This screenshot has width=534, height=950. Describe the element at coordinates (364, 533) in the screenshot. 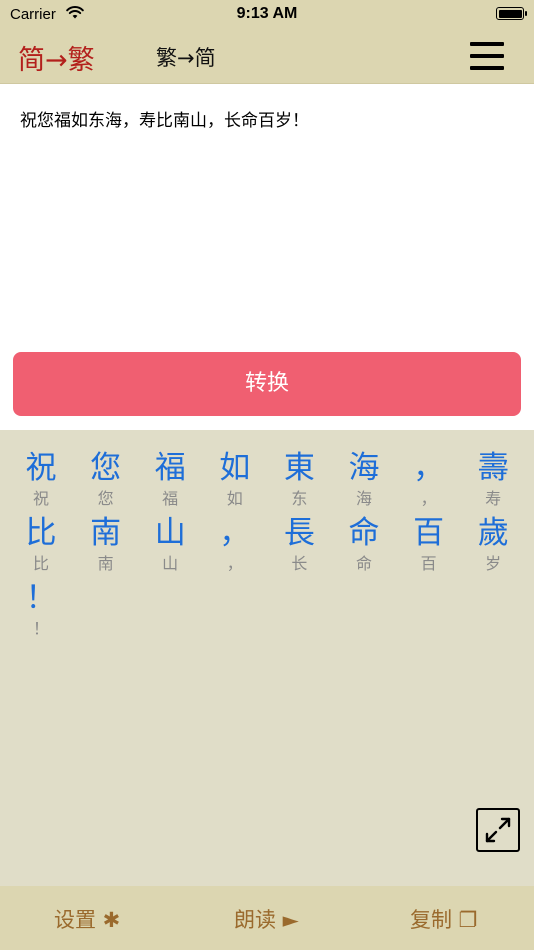

I see `traditional-char: 命` at that location.